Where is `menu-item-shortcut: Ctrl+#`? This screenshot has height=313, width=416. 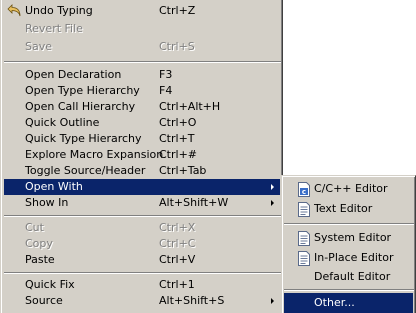
menu-item-shortcut: Ctrl+# is located at coordinates (178, 154).